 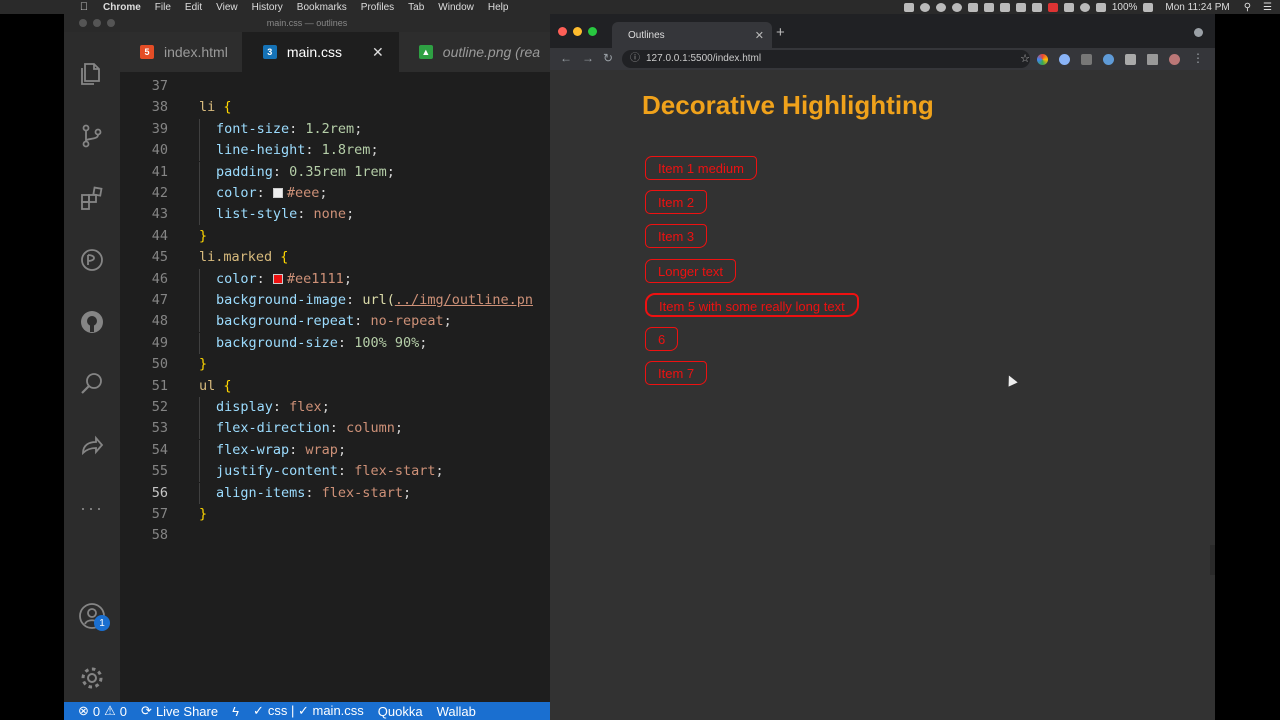 What do you see at coordinates (335, 450) in the screenshot?
I see `code-line: 54 flex-wrap: wrap;` at bounding box center [335, 450].